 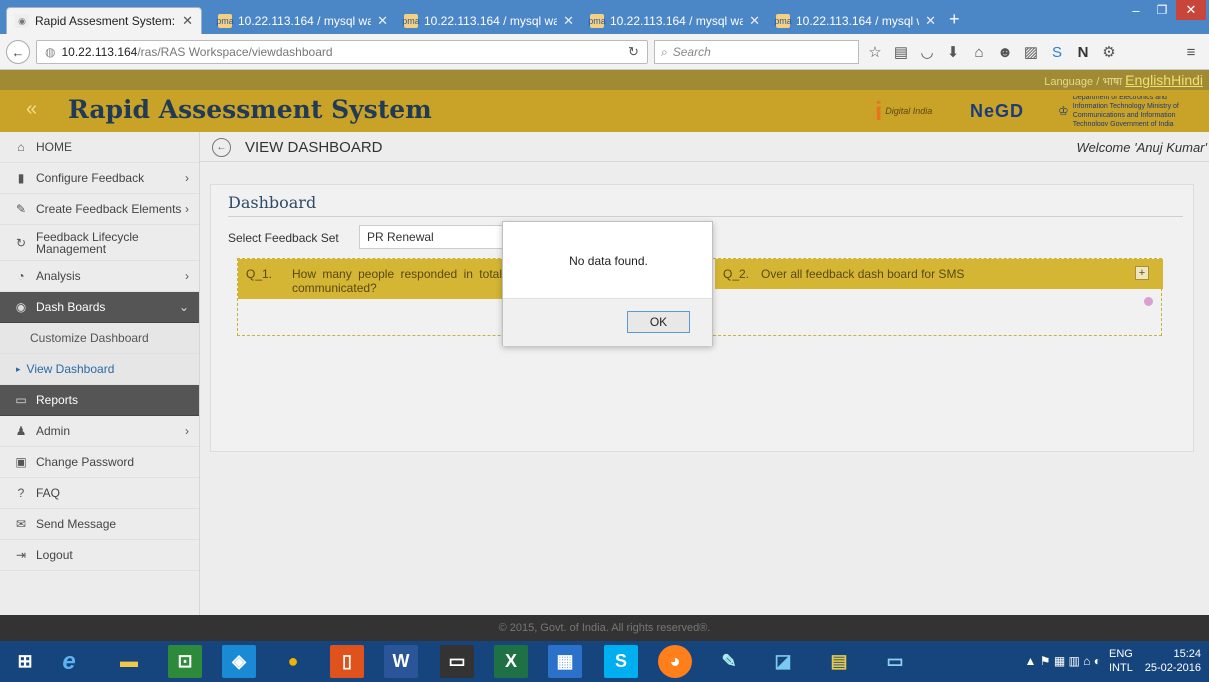 I want to click on question-icon: ?, so click(x=21, y=493).